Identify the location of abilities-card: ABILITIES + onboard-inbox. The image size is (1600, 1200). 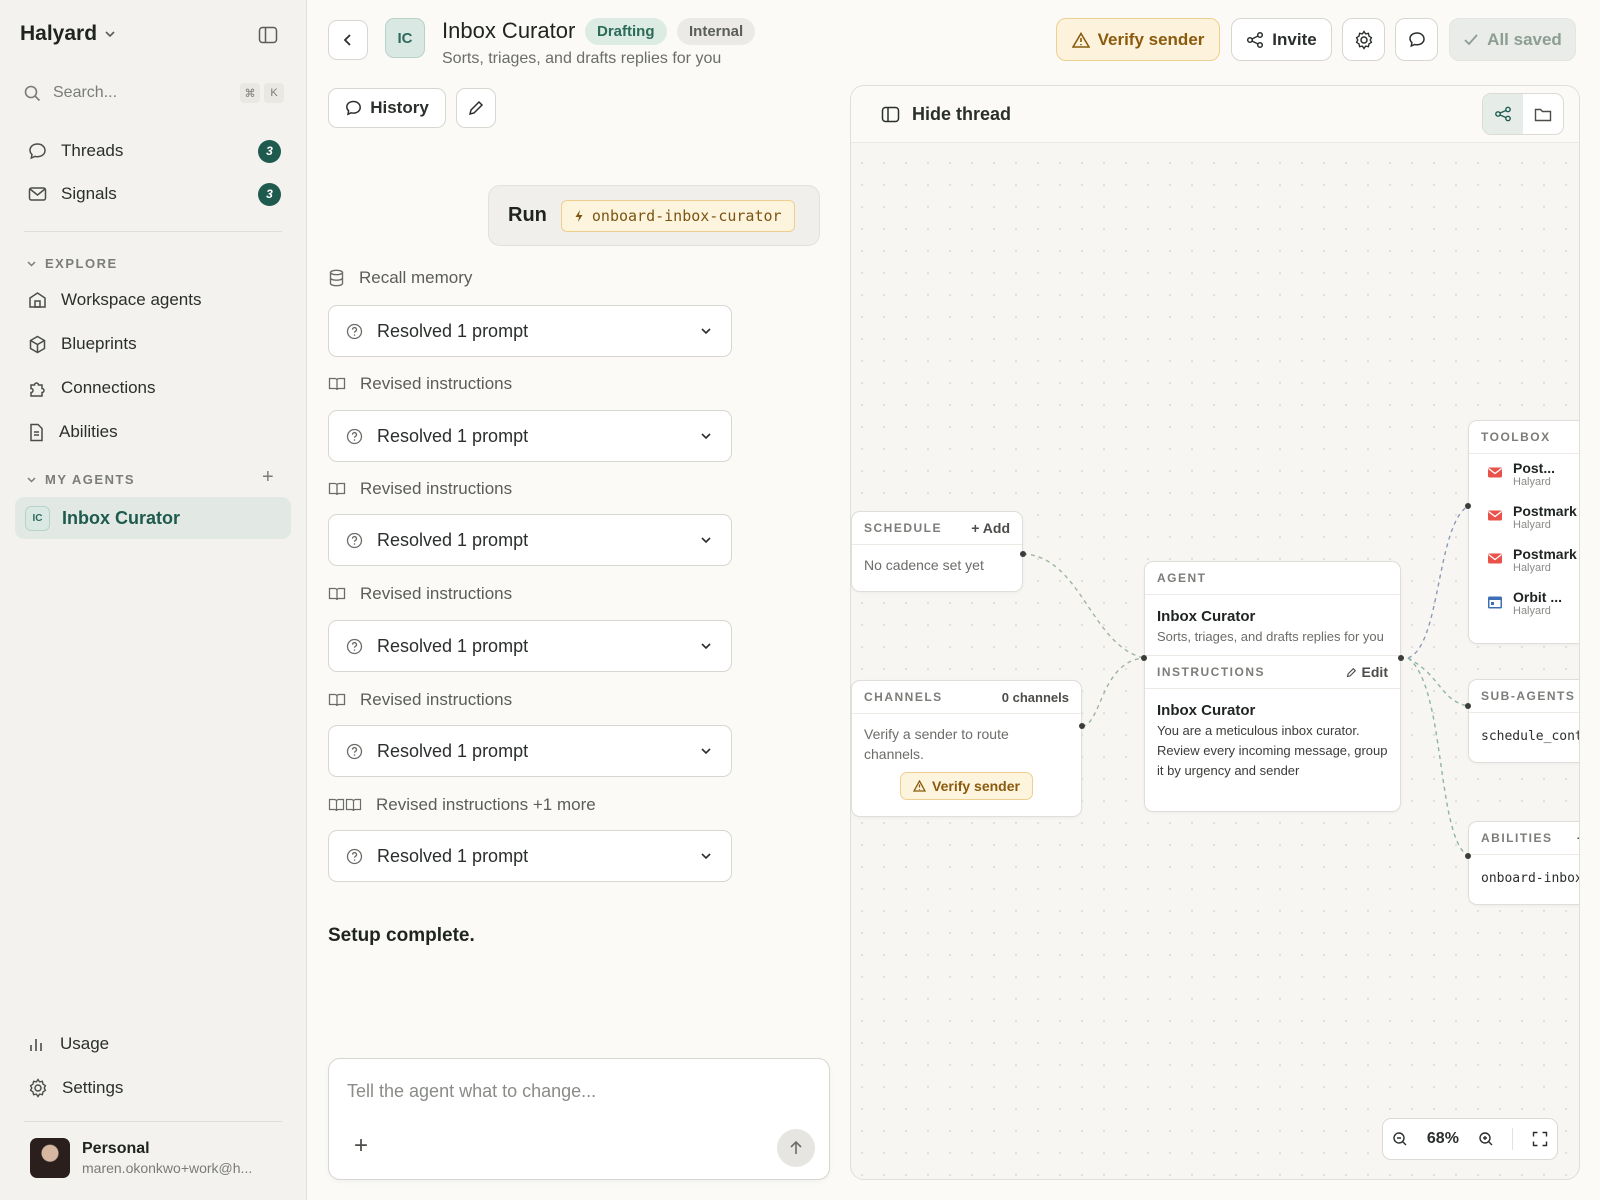
(1523, 863).